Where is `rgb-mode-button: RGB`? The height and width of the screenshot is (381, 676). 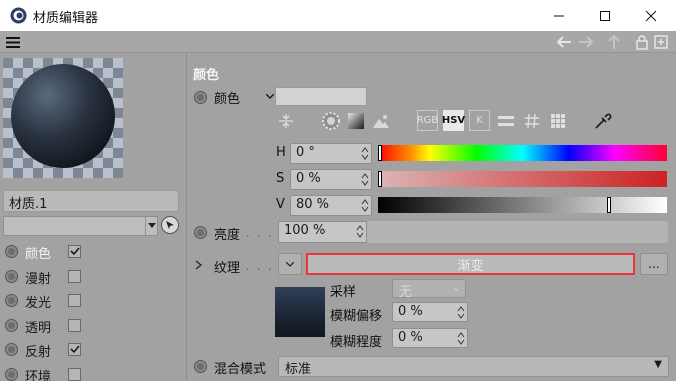 rgb-mode-button: RGB is located at coordinates (427, 120).